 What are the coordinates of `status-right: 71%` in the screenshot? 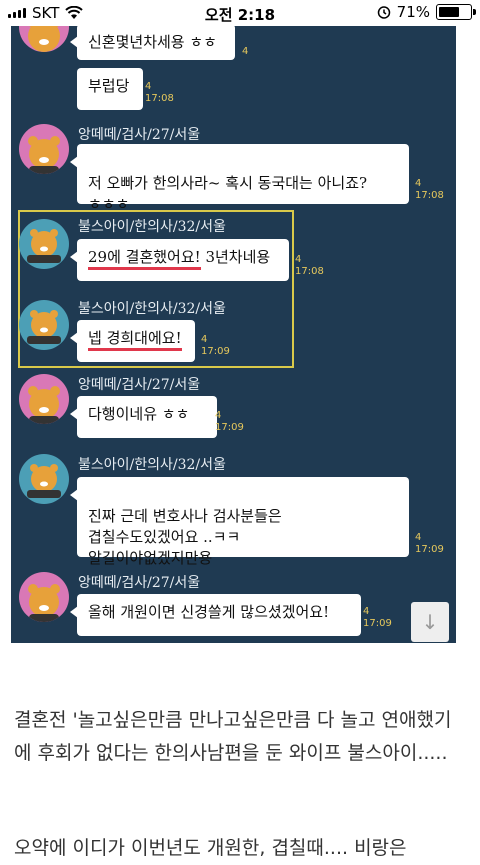 It's located at (426, 12).